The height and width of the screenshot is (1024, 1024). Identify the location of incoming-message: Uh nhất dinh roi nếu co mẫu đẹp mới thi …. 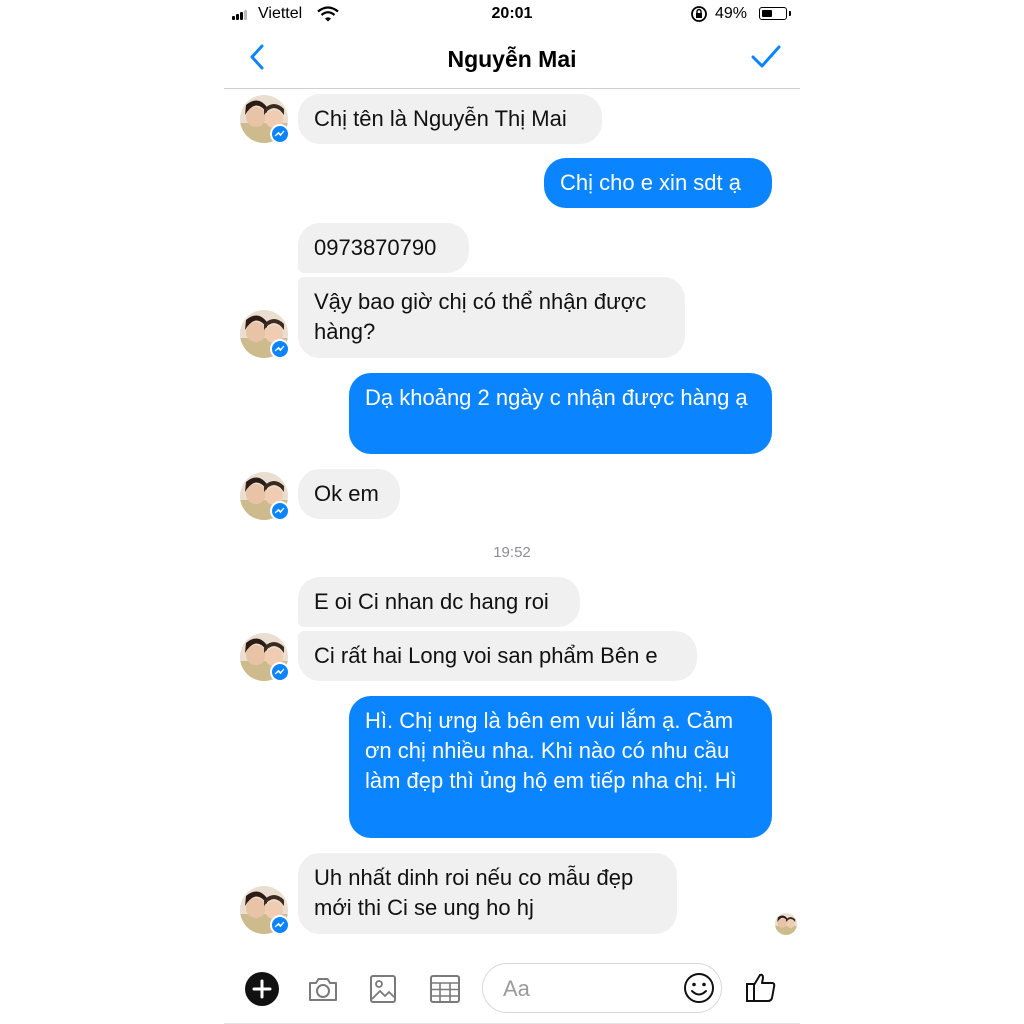
(487, 893).